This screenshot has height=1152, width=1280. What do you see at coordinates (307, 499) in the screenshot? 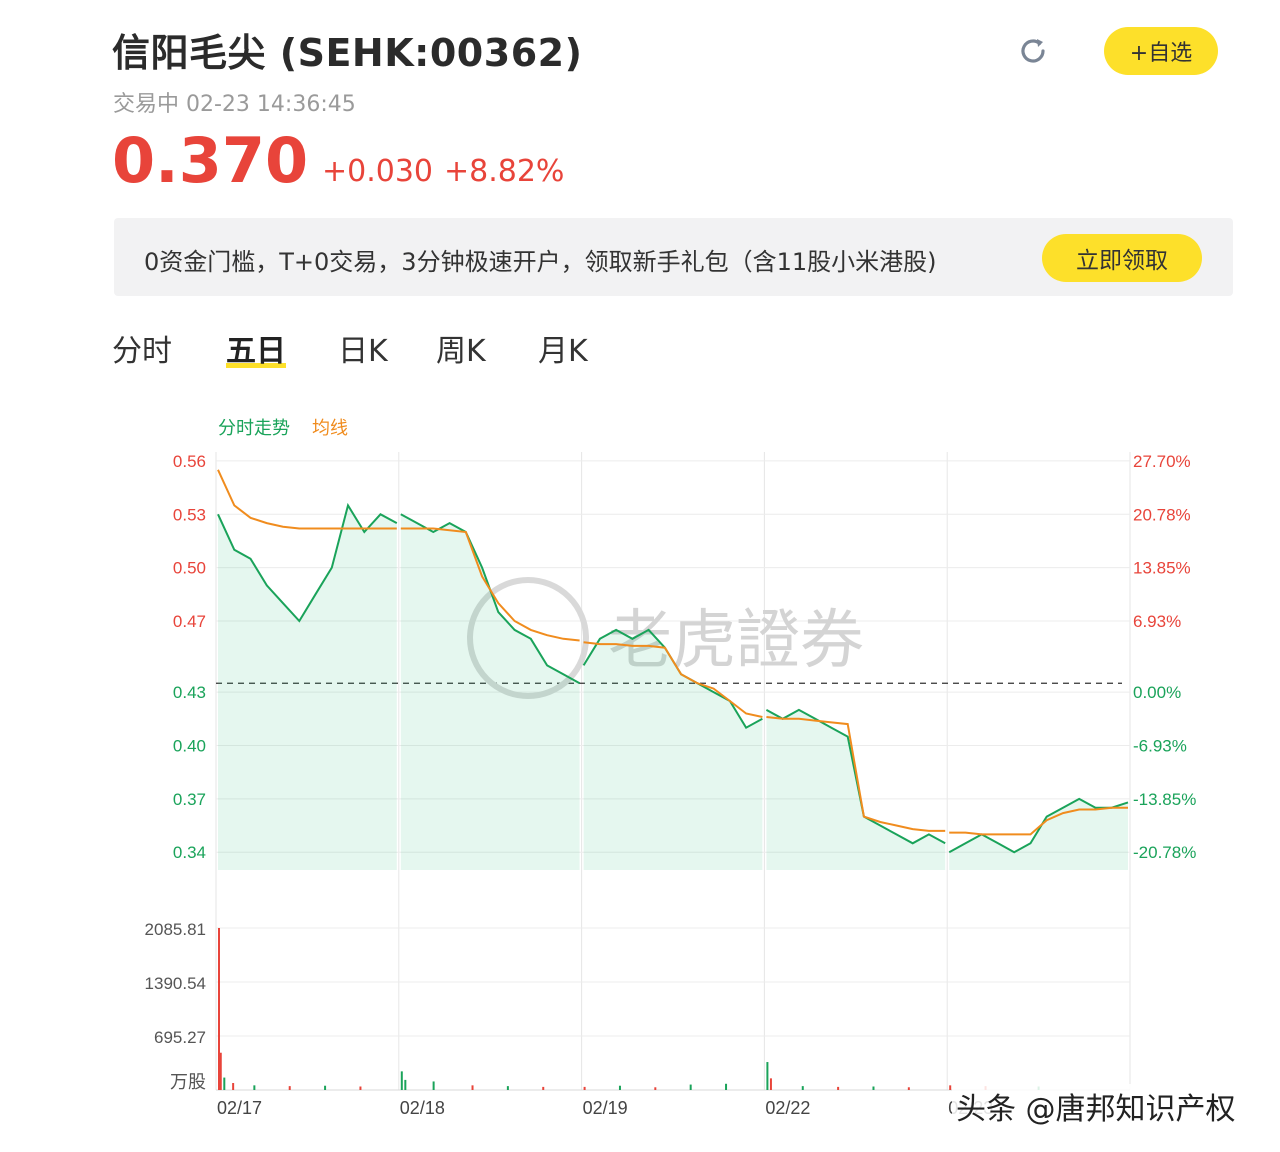
I see `avg-line` at bounding box center [307, 499].